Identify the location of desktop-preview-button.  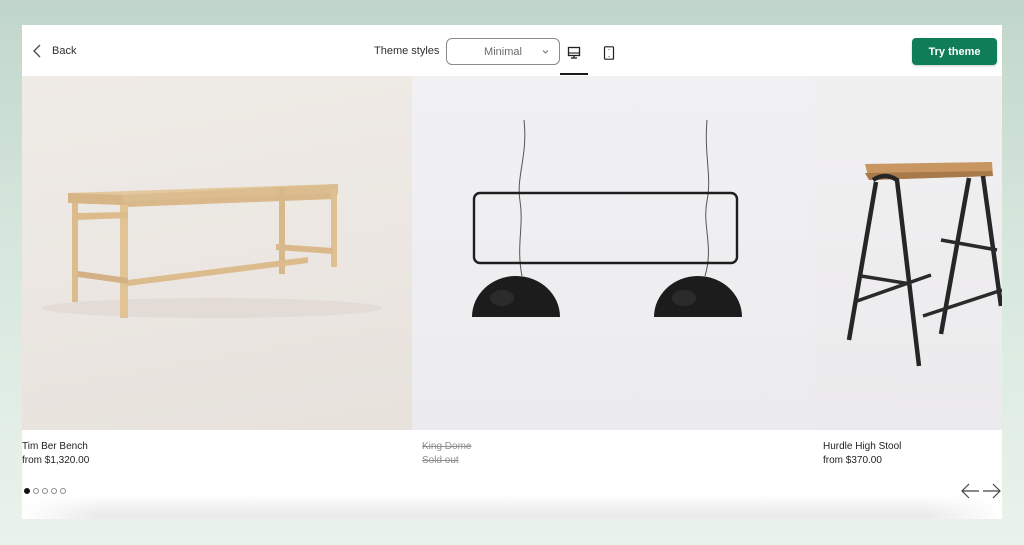
(574, 57).